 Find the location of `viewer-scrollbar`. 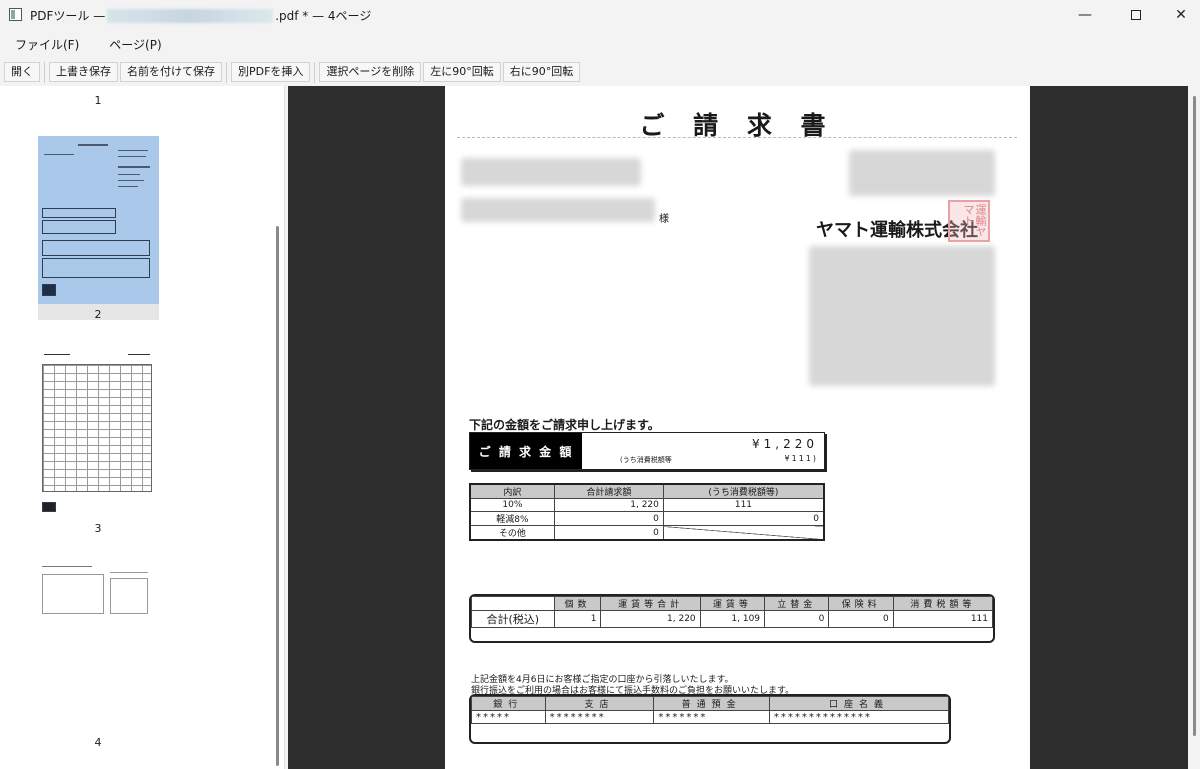

viewer-scrollbar is located at coordinates (1194, 427).